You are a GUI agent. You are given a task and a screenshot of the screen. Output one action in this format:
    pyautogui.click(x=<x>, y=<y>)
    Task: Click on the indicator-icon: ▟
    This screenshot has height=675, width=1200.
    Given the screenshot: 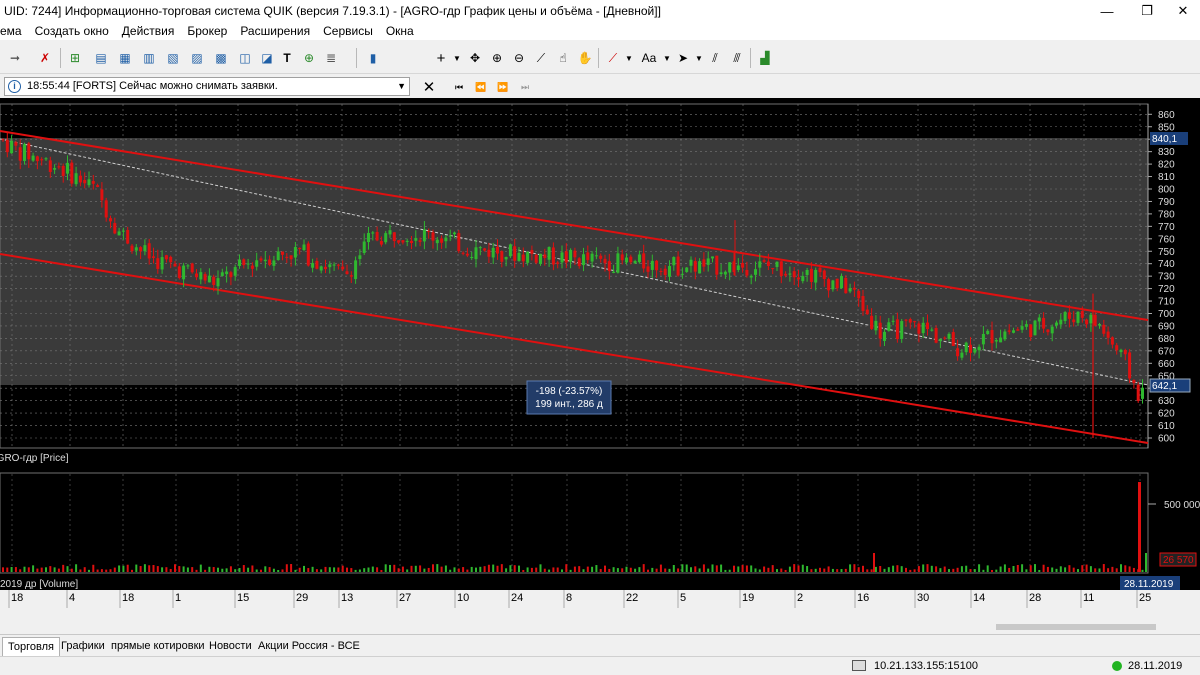 What is the action you would take?
    pyautogui.click(x=765, y=58)
    